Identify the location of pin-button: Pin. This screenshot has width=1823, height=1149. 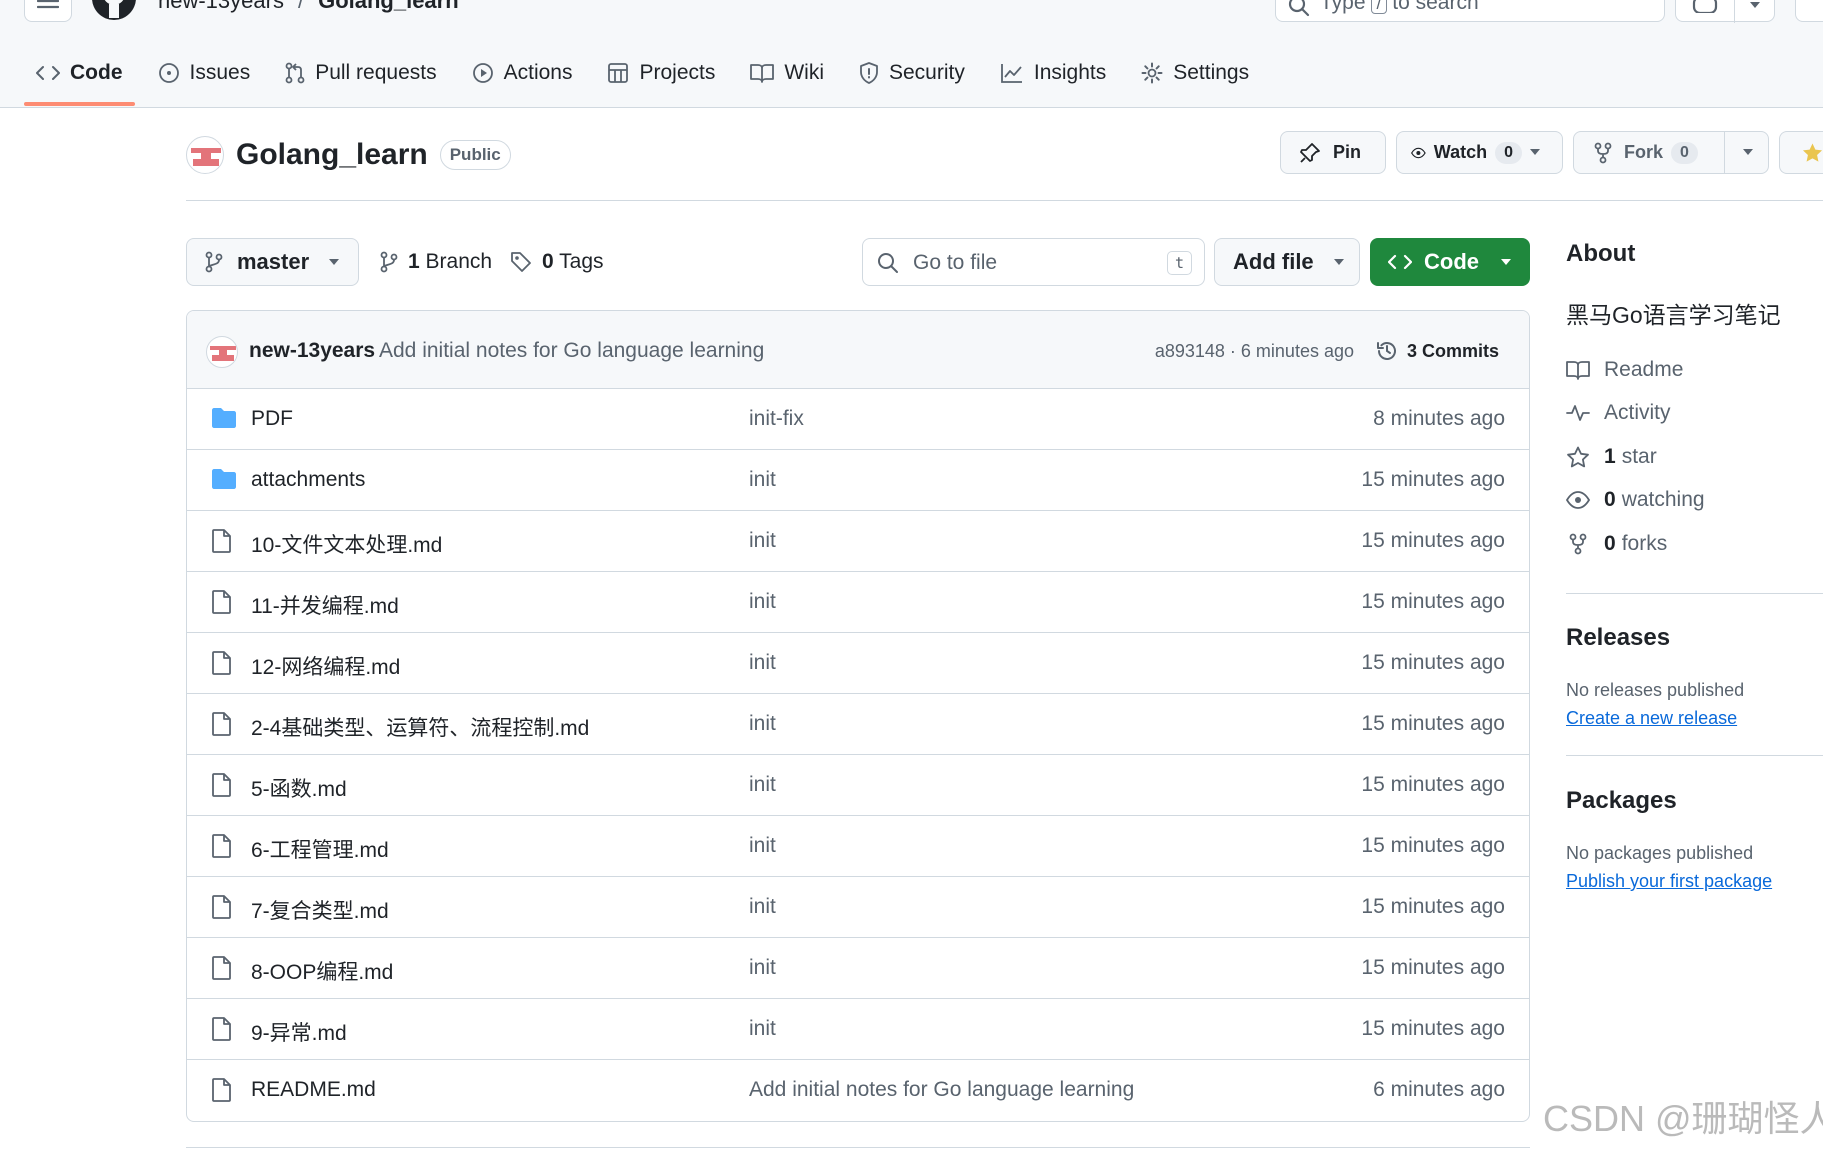
(1333, 152).